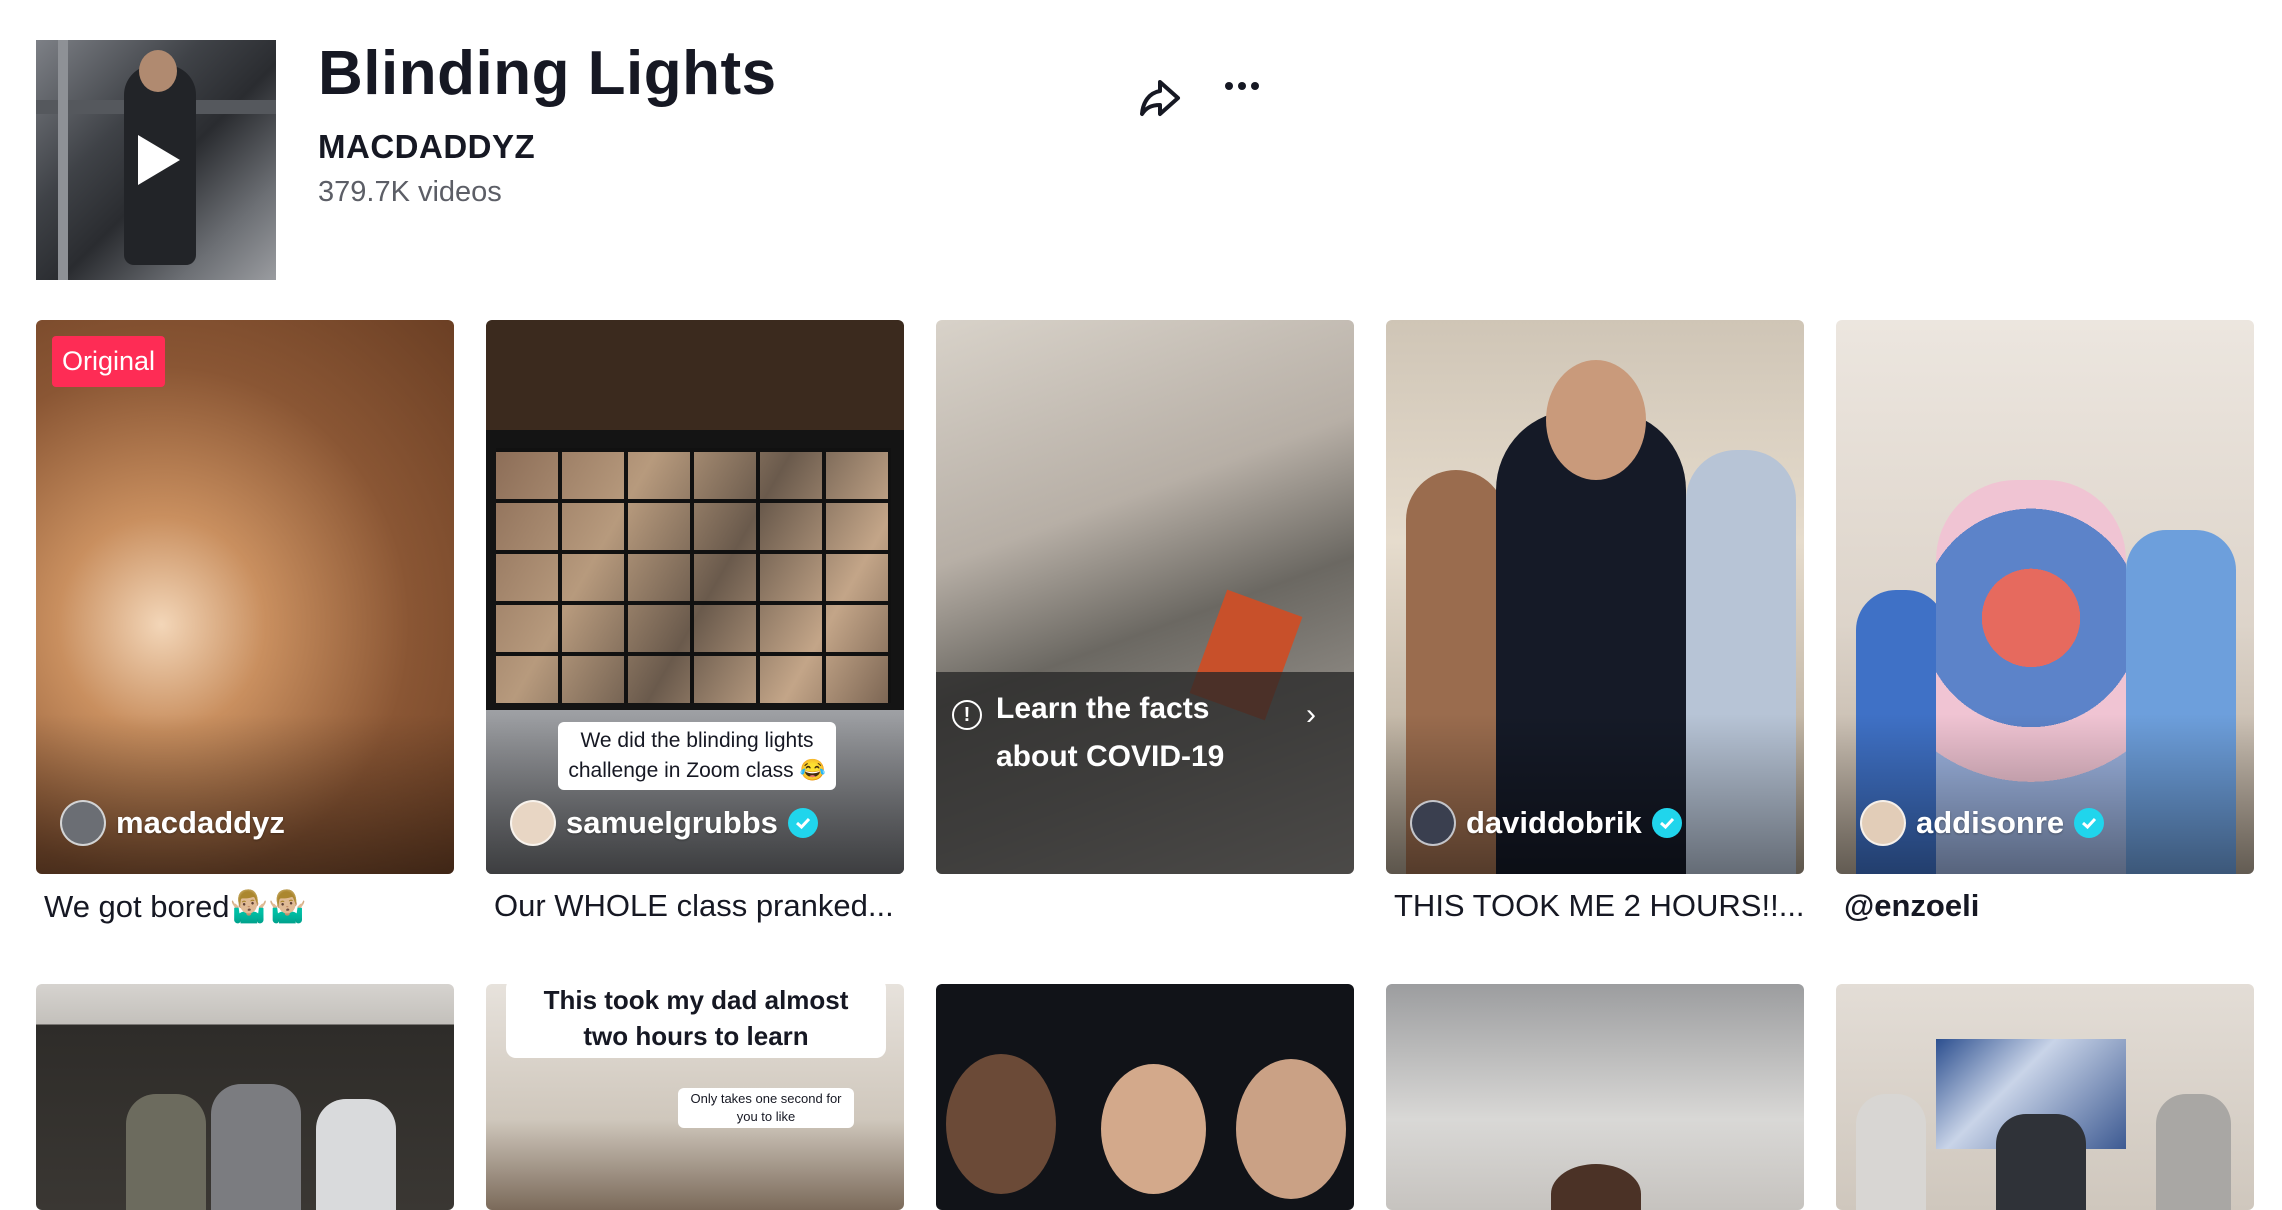  What do you see at coordinates (1242, 86) in the screenshot?
I see `more-horizontal-icon` at bounding box center [1242, 86].